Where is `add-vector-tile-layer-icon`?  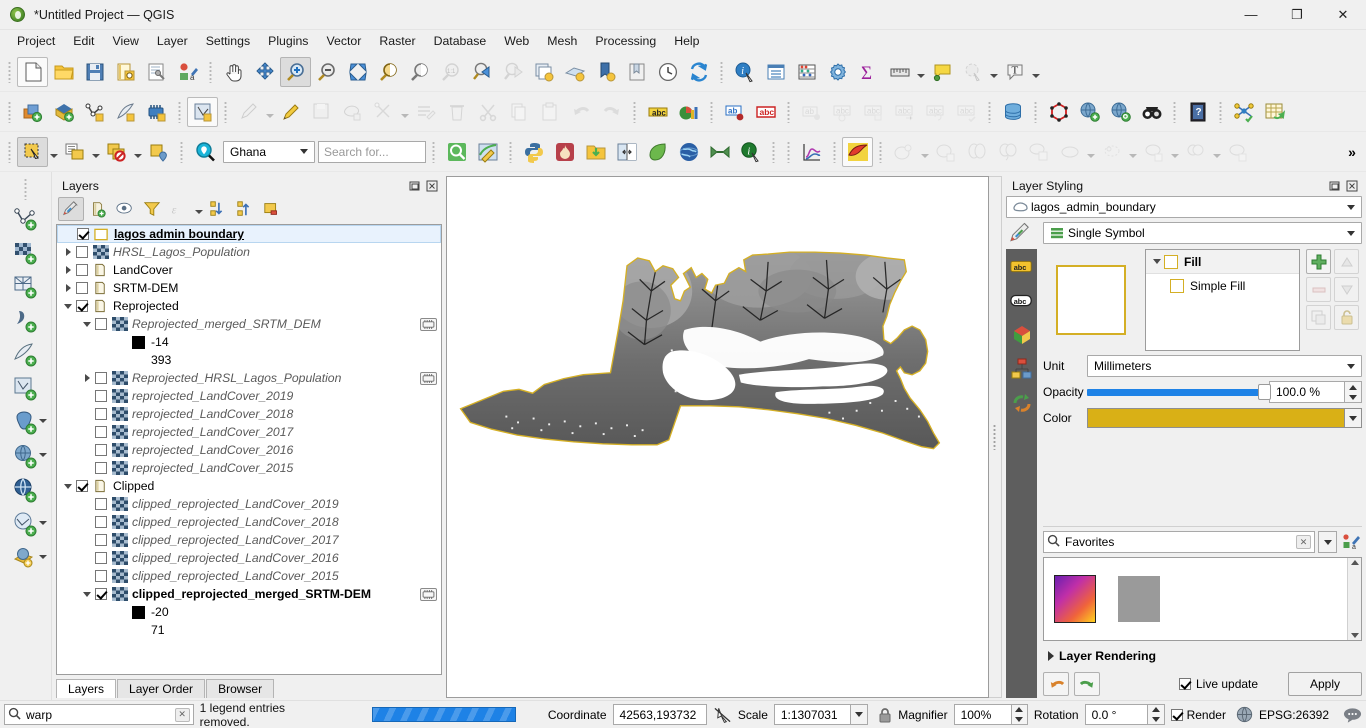 add-vector-tile-layer-icon is located at coordinates (26, 525).